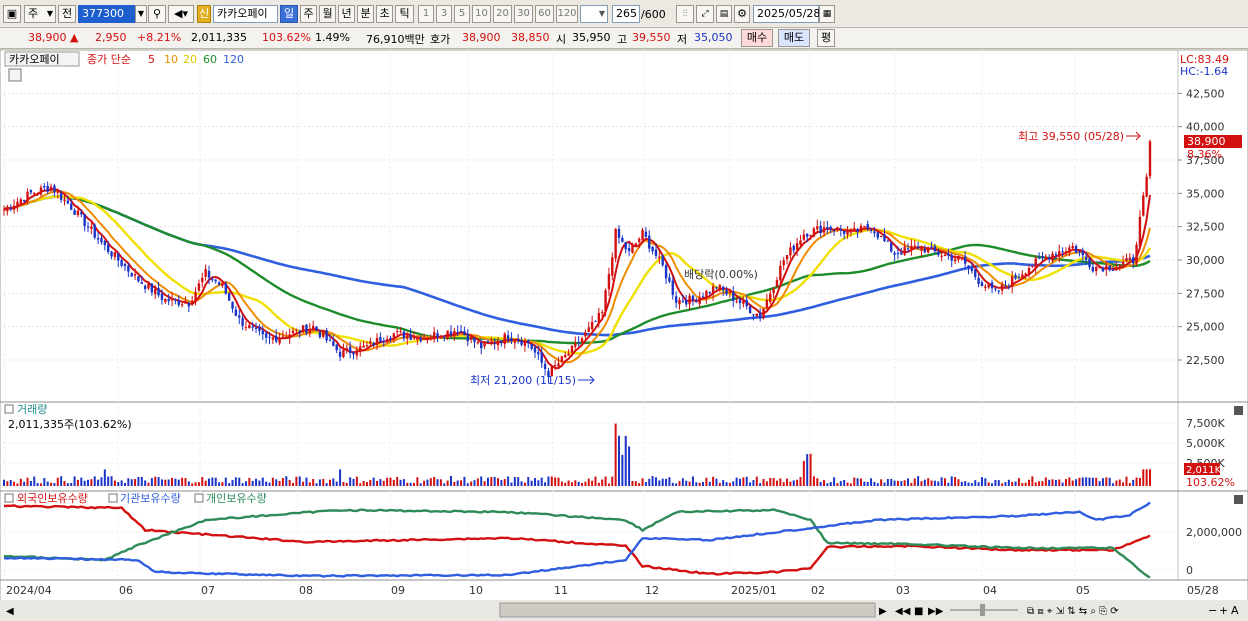 This screenshot has width=1248, height=621. I want to click on period-minute: 분, so click(365, 14).